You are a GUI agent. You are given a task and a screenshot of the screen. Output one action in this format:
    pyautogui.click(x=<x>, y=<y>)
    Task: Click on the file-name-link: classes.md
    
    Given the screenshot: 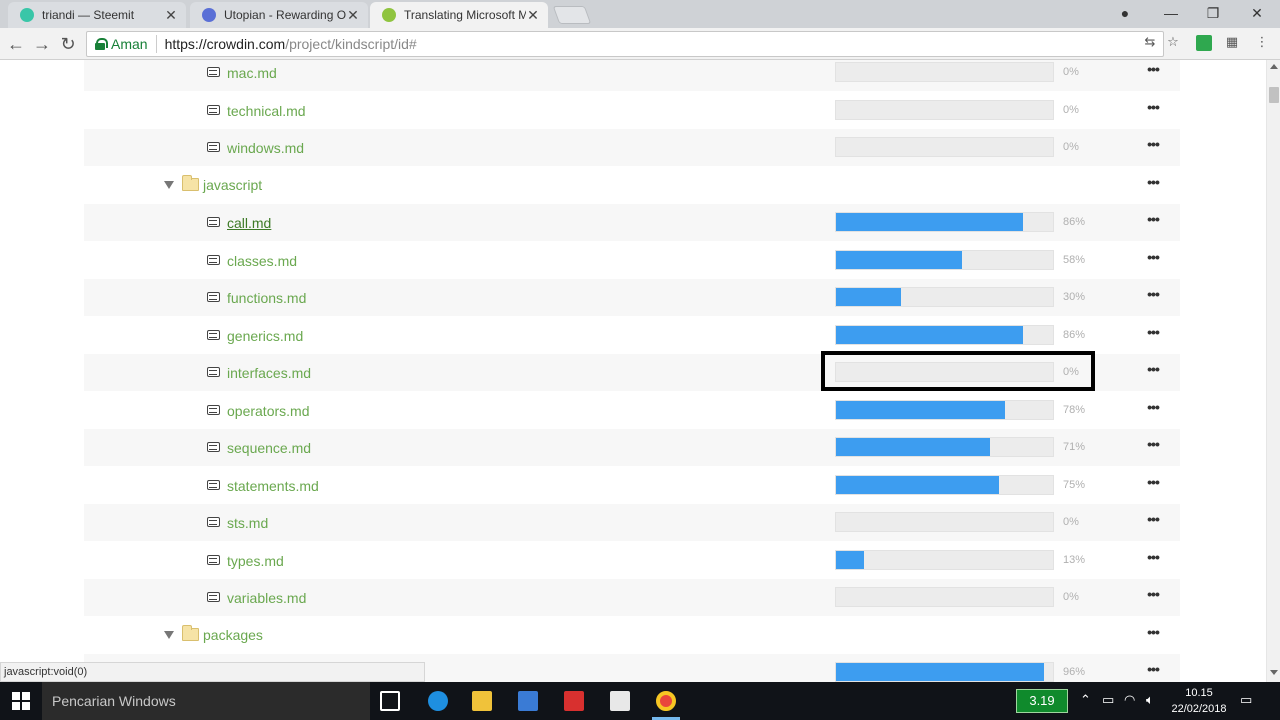 What is the action you would take?
    pyautogui.click(x=262, y=261)
    